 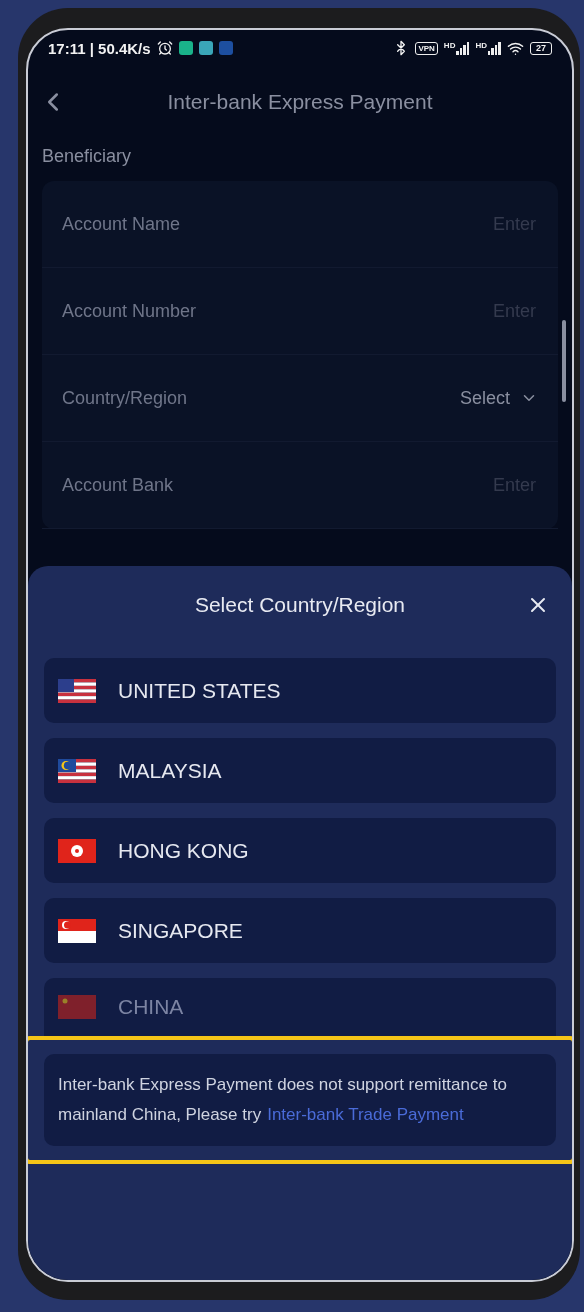 What do you see at coordinates (300, 770) in the screenshot?
I see `country-option: MALAYSIA` at bounding box center [300, 770].